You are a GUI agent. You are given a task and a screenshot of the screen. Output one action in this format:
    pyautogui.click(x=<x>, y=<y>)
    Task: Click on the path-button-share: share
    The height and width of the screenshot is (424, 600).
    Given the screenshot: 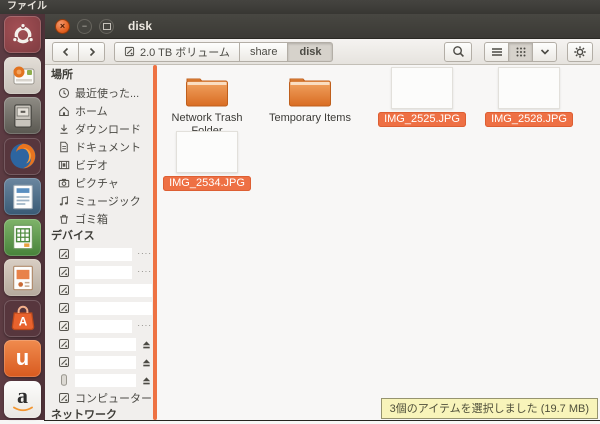 What is the action you would take?
    pyautogui.click(x=263, y=51)
    